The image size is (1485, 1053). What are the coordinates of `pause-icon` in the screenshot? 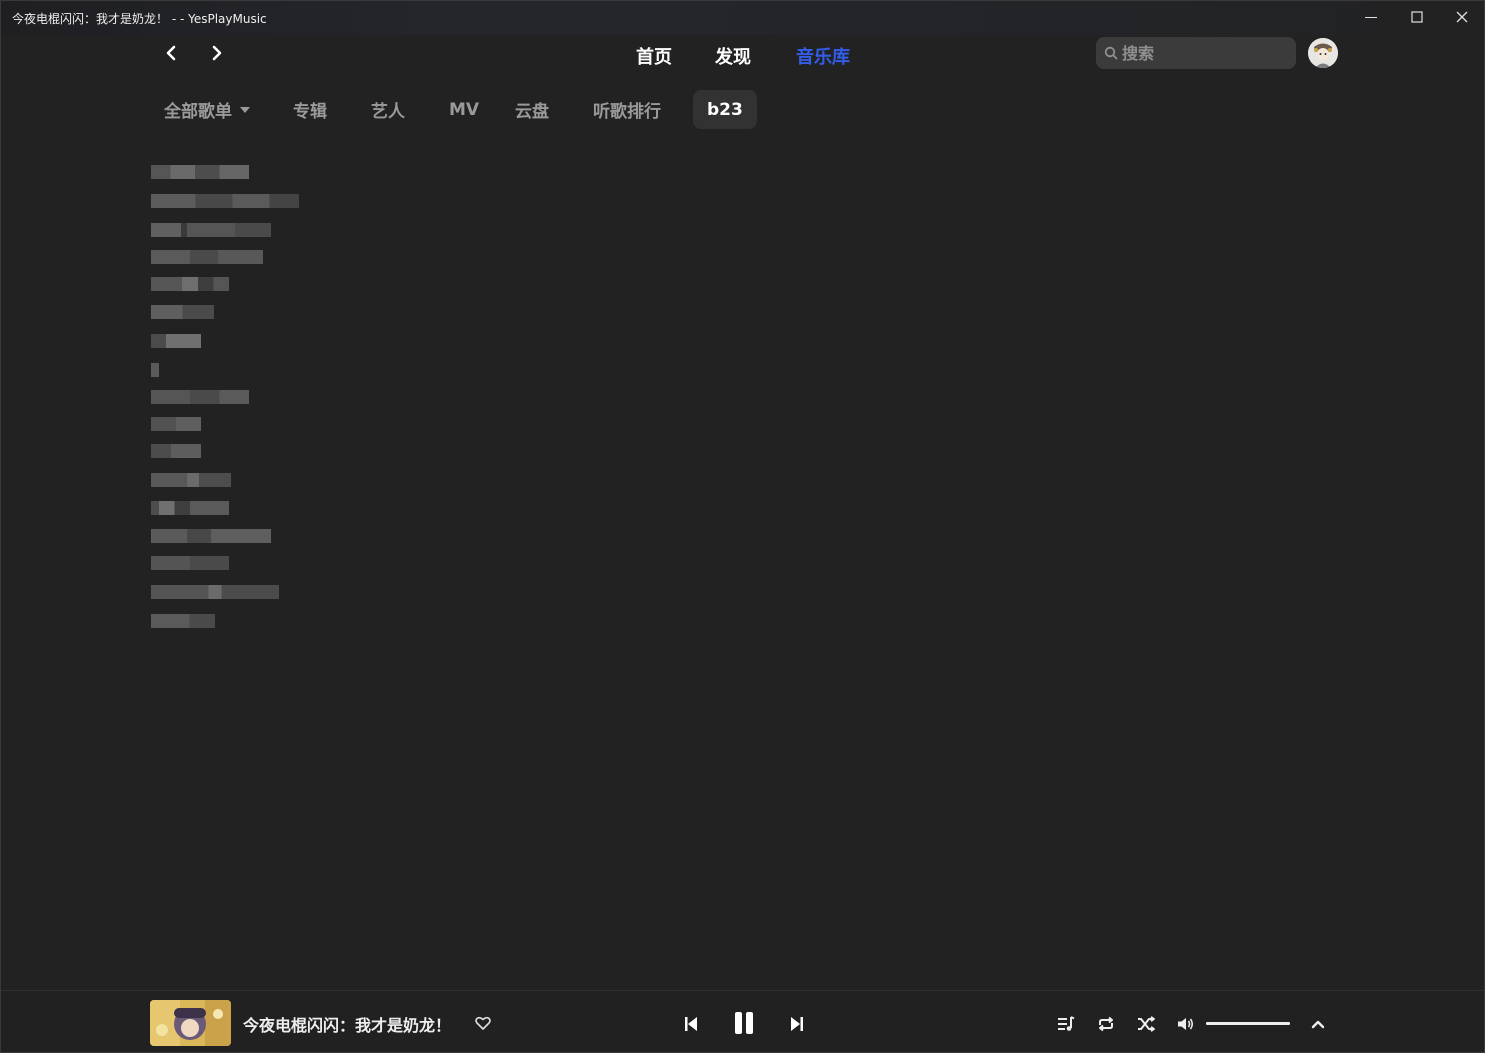 It's located at (744, 1023).